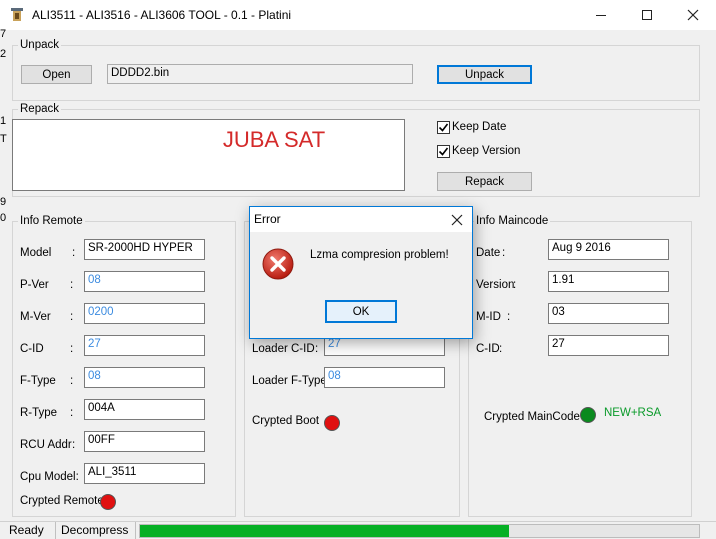 The height and width of the screenshot is (539, 716). I want to click on crypted-boot-indicator, so click(332, 423).